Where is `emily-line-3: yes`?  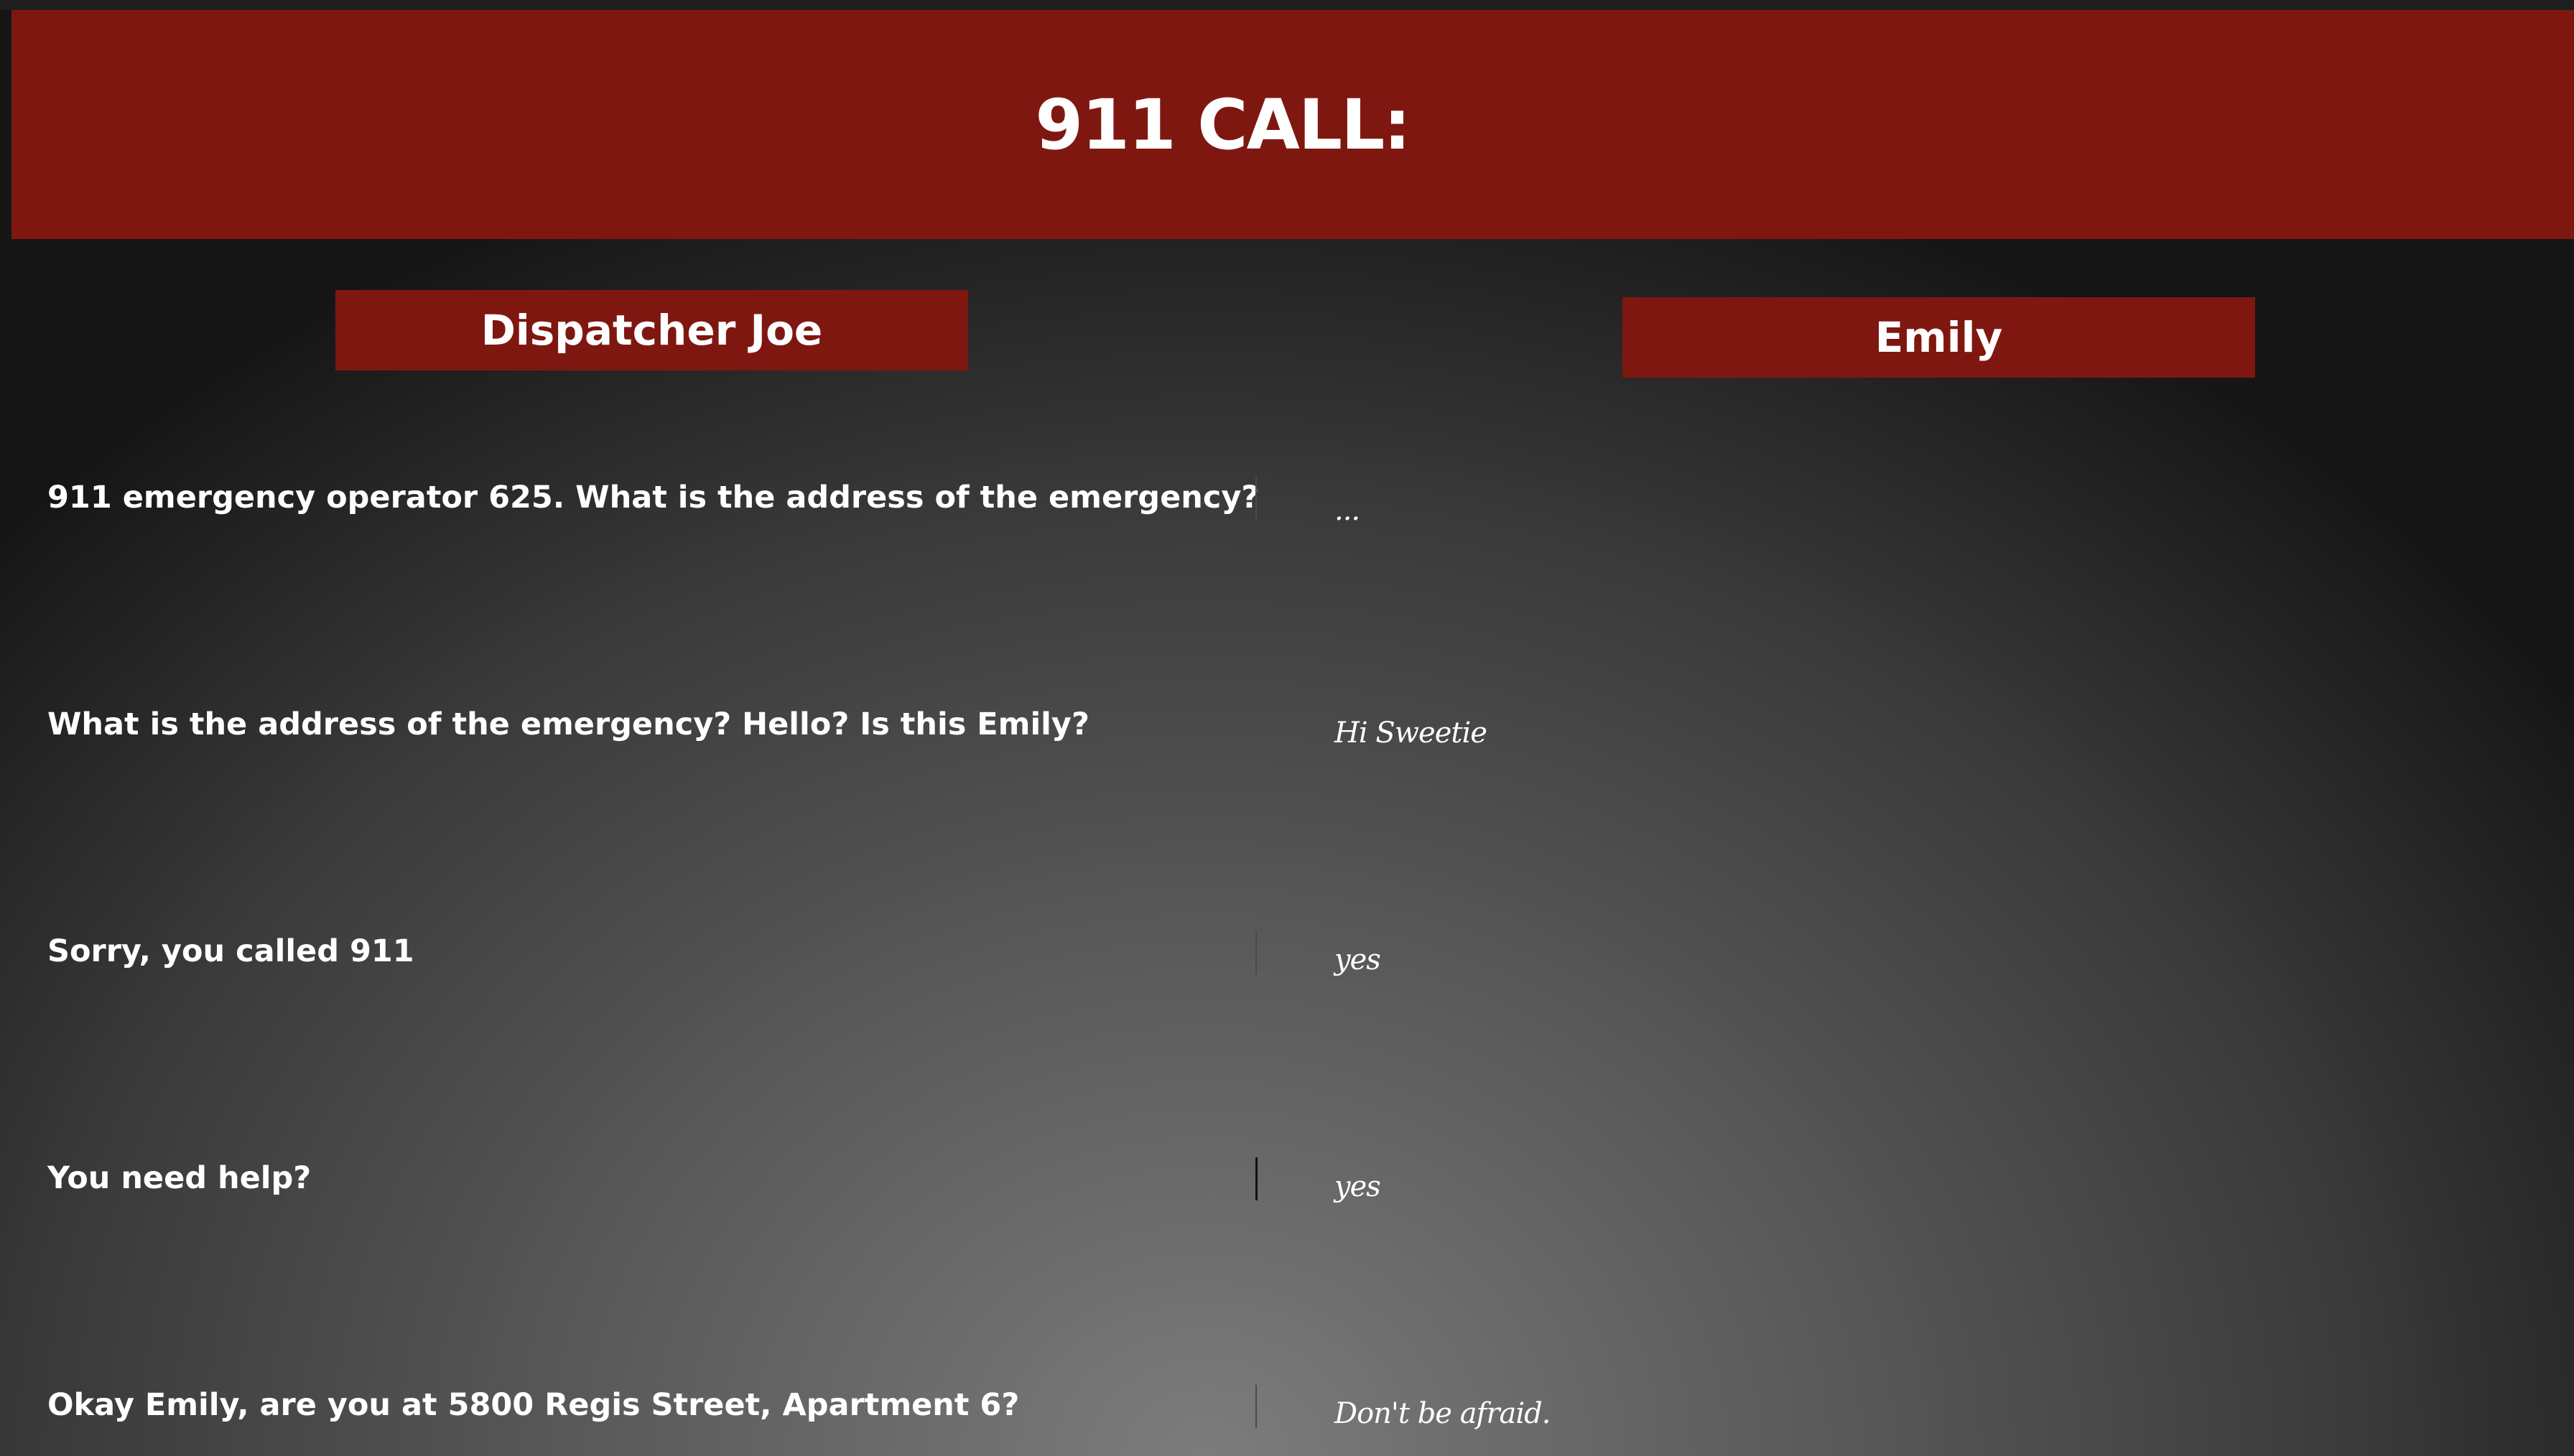
emily-line-3: yes is located at coordinates (1357, 959).